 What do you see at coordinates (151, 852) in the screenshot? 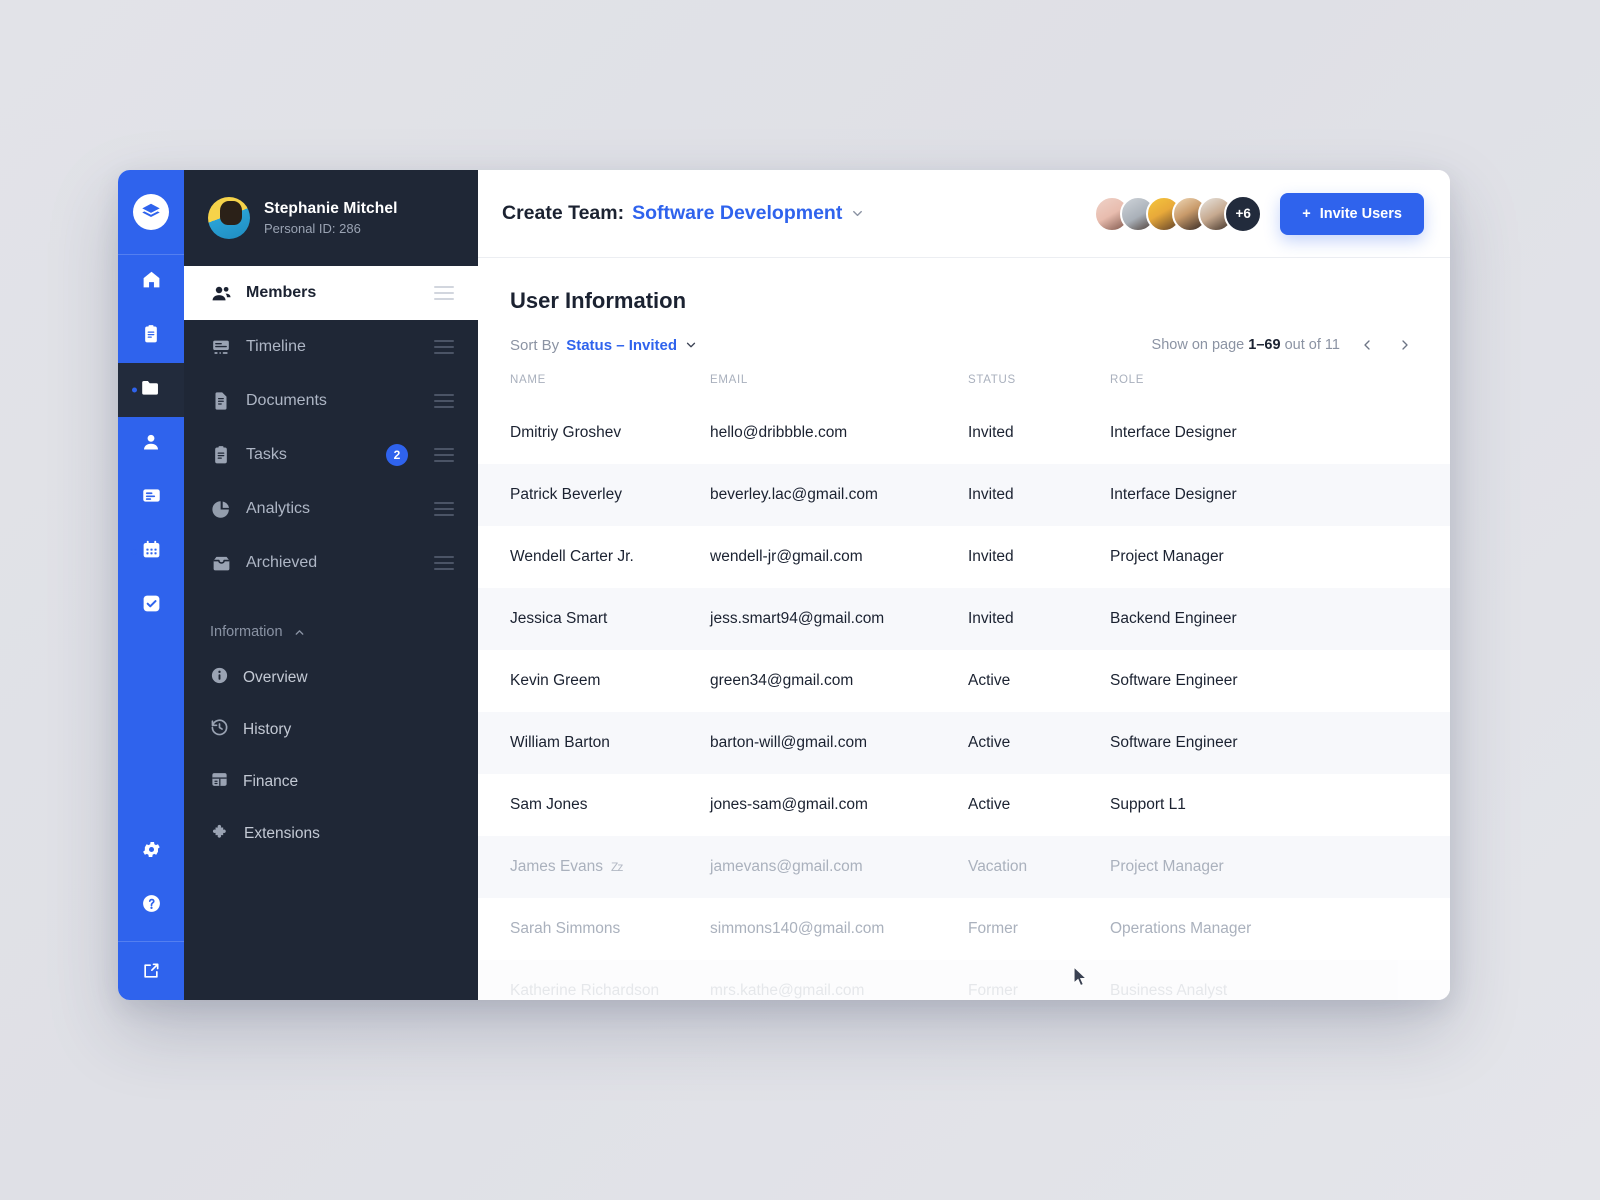
I see `rail-item-settings` at bounding box center [151, 852].